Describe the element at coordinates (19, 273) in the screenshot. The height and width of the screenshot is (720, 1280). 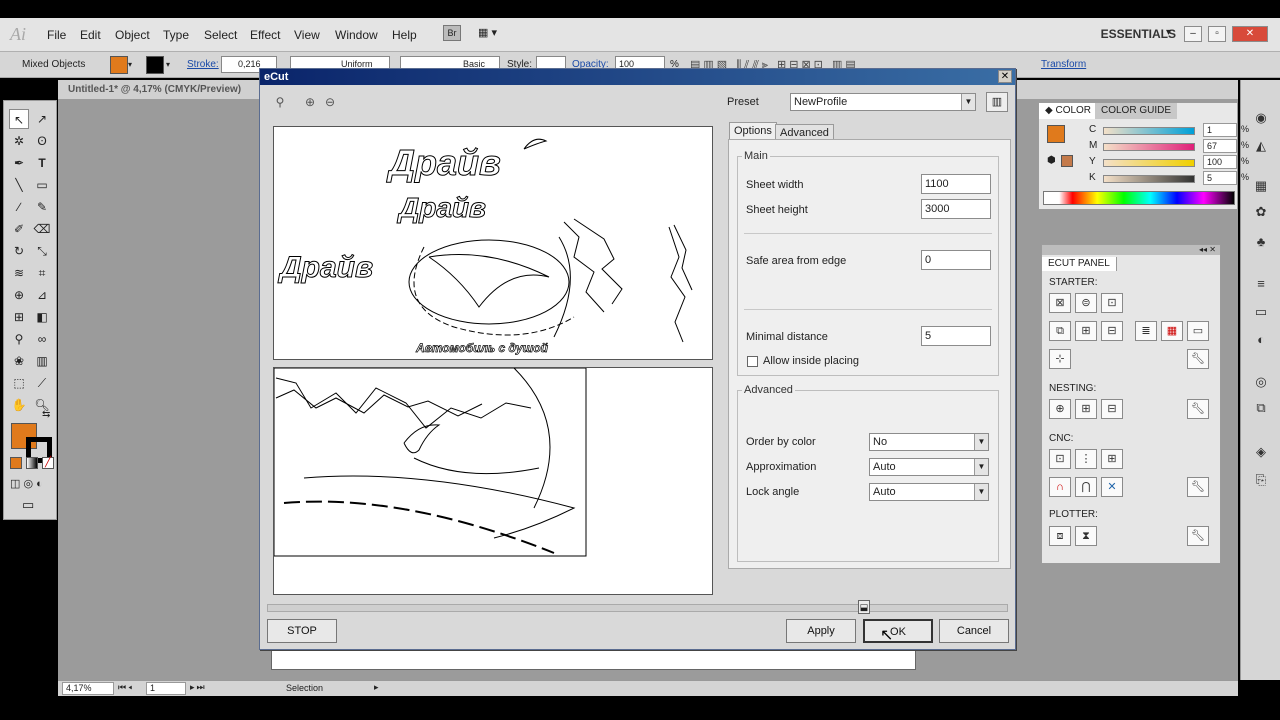
I see `warp-tool-icon: ≋` at that location.